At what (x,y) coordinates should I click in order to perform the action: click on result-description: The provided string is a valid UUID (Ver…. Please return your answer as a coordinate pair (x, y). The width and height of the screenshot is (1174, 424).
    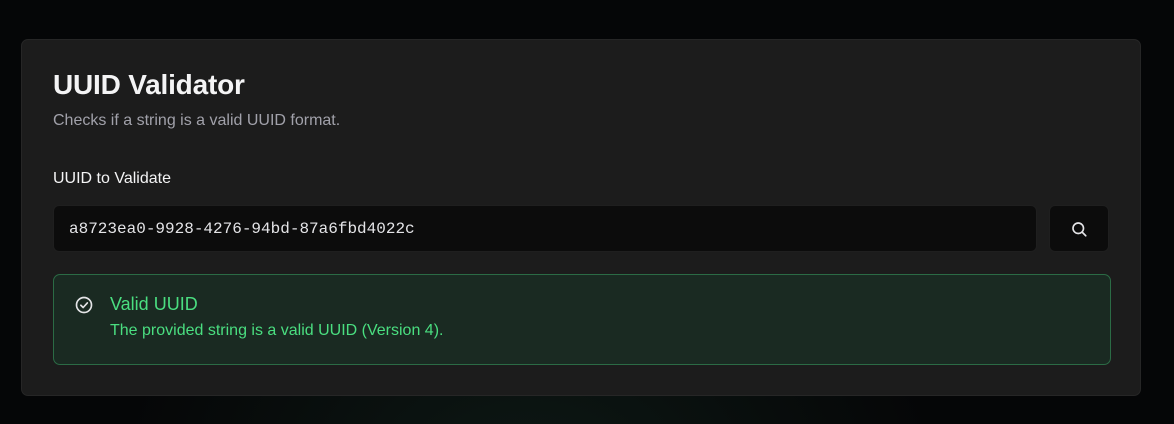
    Looking at the image, I should click on (277, 330).